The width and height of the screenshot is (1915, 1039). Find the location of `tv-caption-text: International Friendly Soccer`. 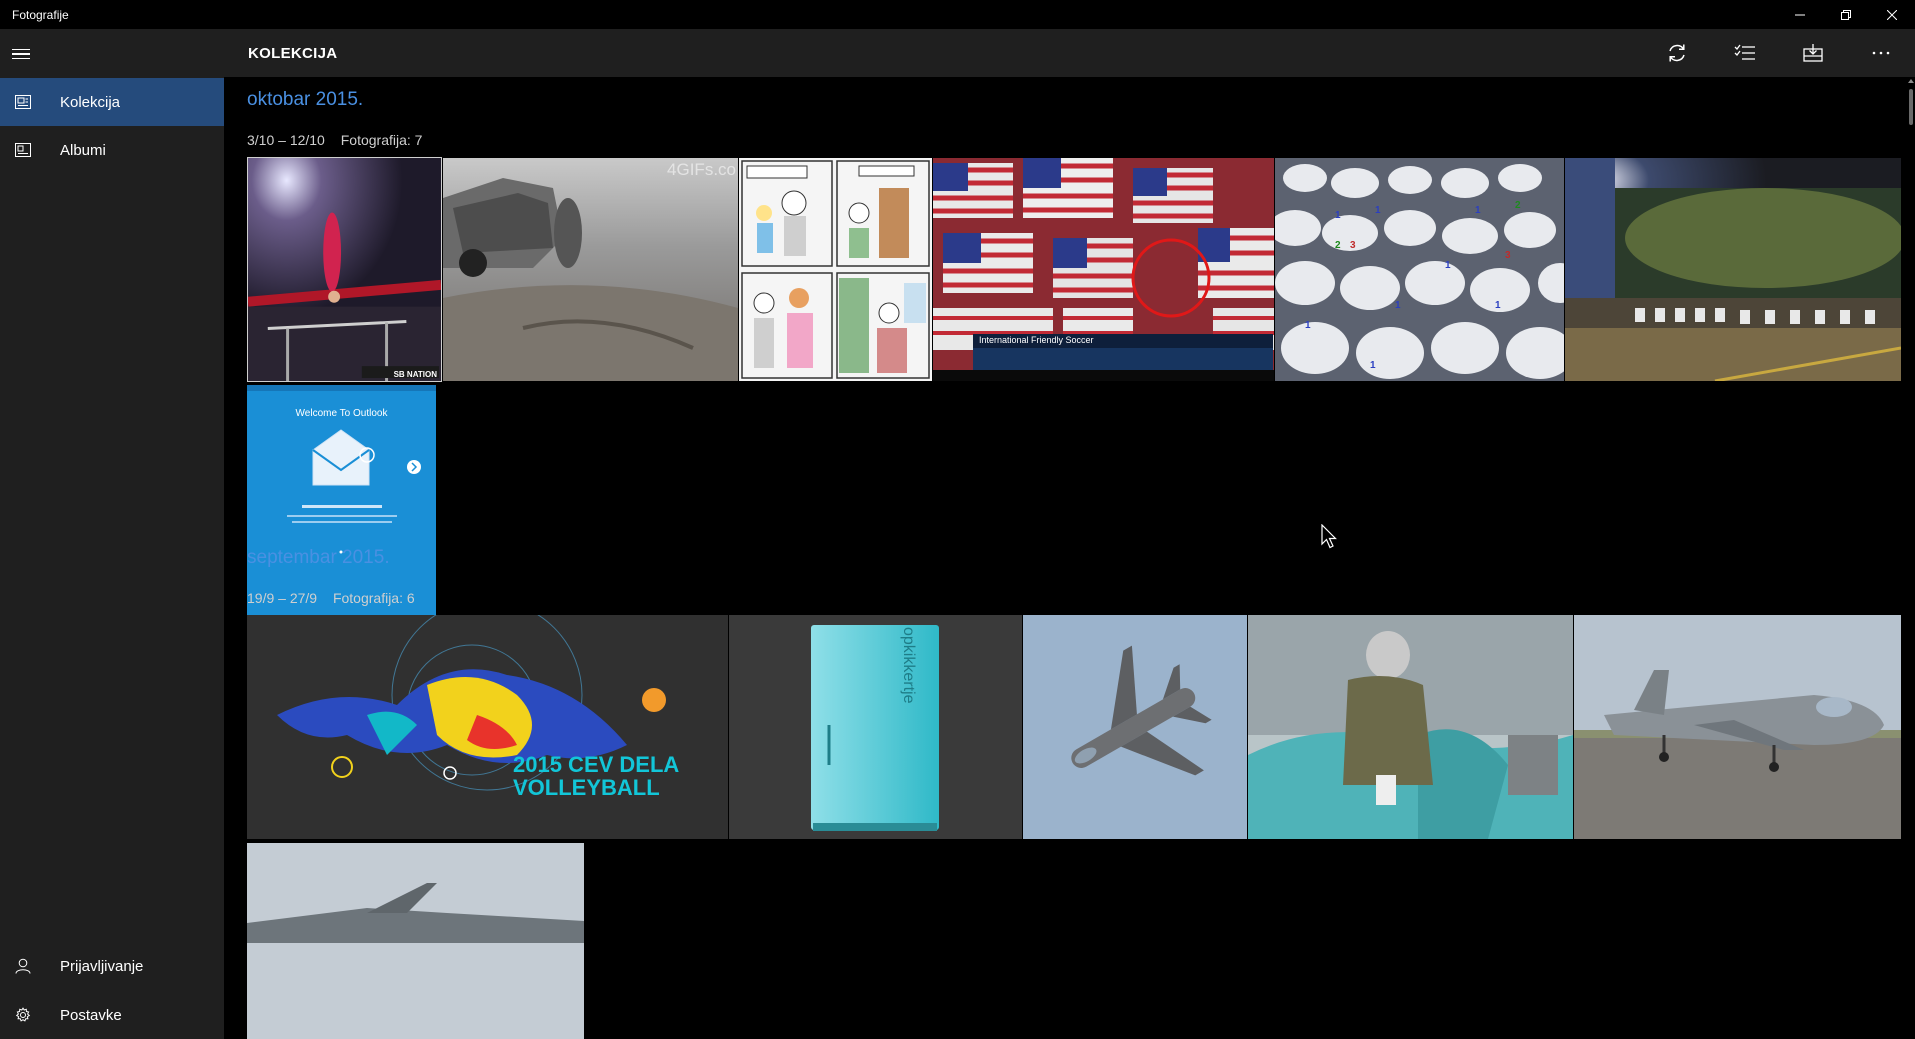

tv-caption-text: International Friendly Soccer is located at coordinates (1036, 340).